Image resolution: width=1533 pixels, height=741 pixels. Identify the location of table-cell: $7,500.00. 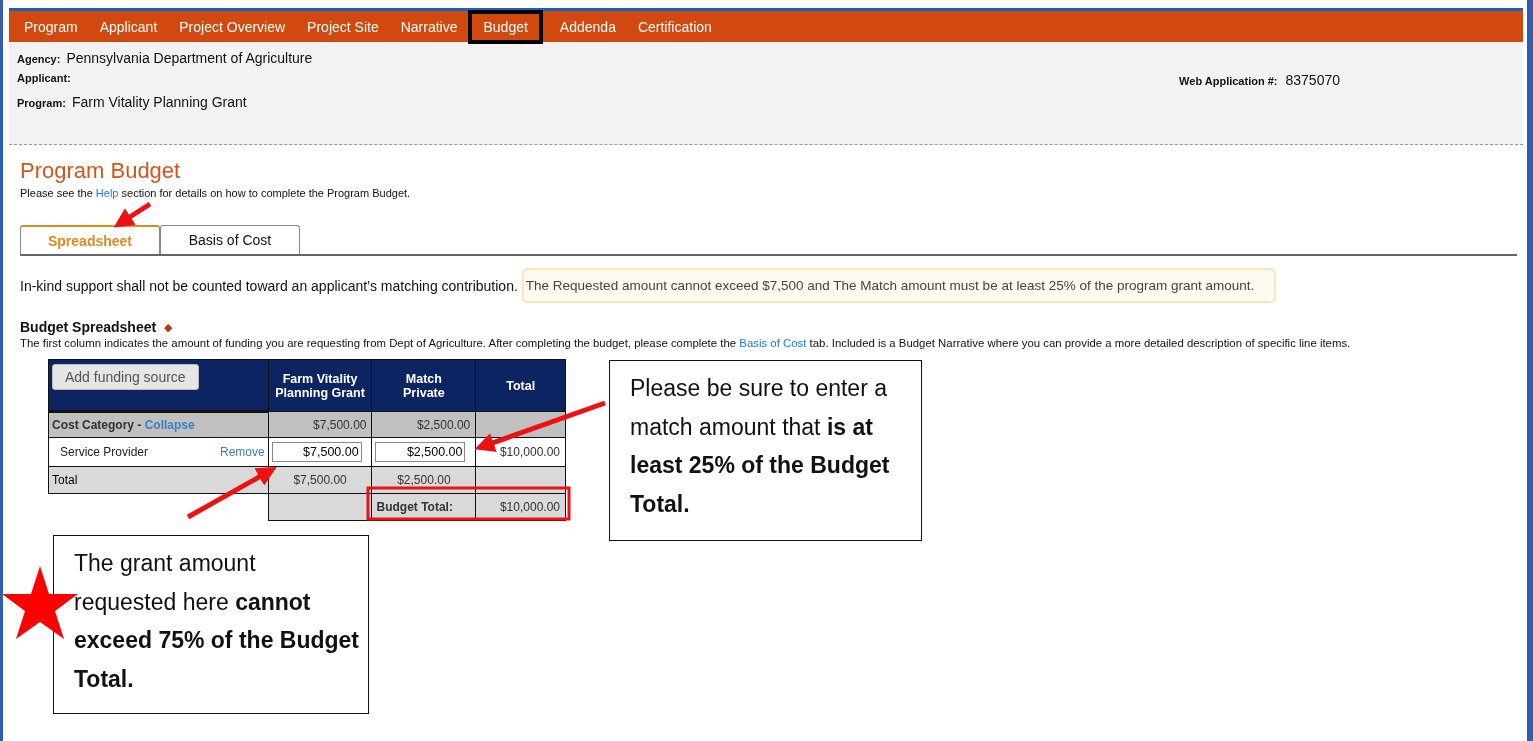
(320, 424).